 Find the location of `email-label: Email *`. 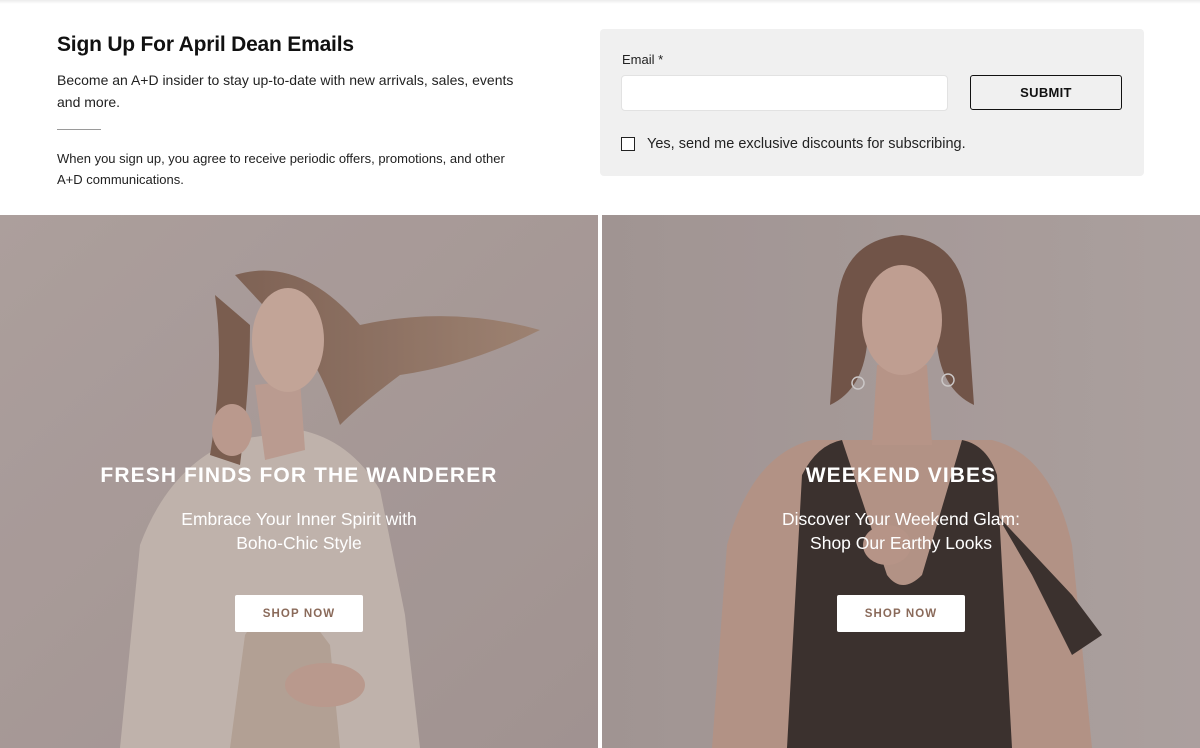

email-label: Email * is located at coordinates (643, 59).